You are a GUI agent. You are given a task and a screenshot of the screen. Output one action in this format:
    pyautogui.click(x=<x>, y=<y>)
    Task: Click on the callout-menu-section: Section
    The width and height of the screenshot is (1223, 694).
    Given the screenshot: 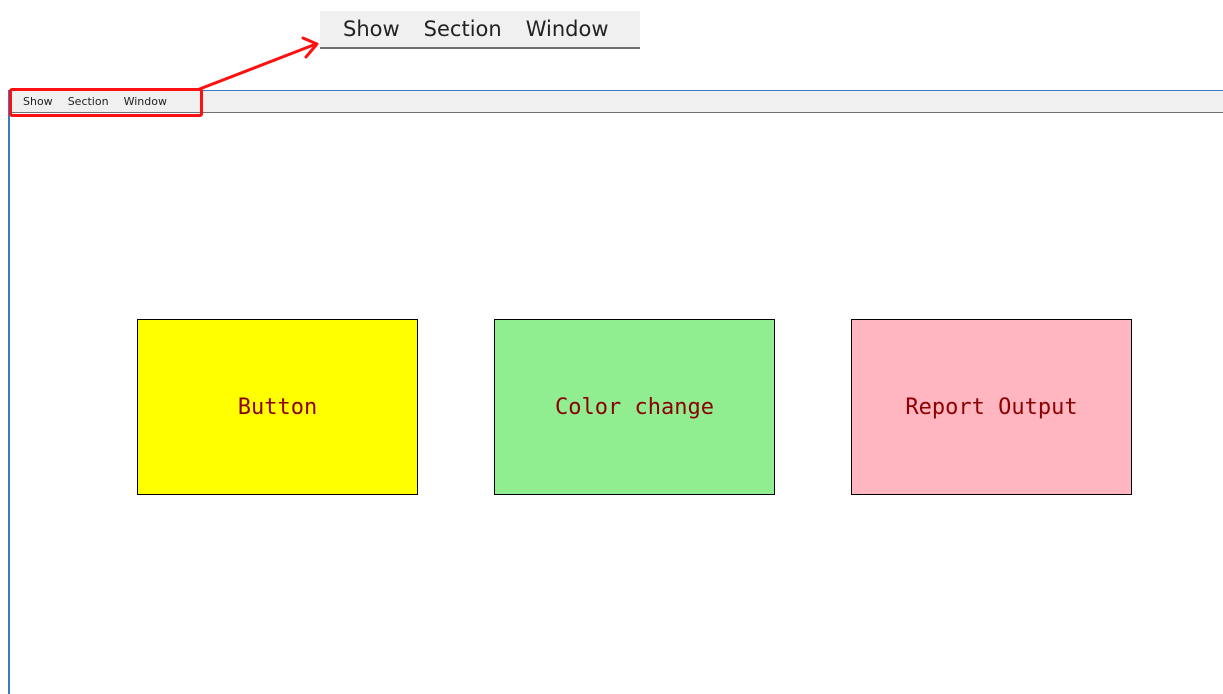 What is the action you would take?
    pyautogui.click(x=462, y=28)
    